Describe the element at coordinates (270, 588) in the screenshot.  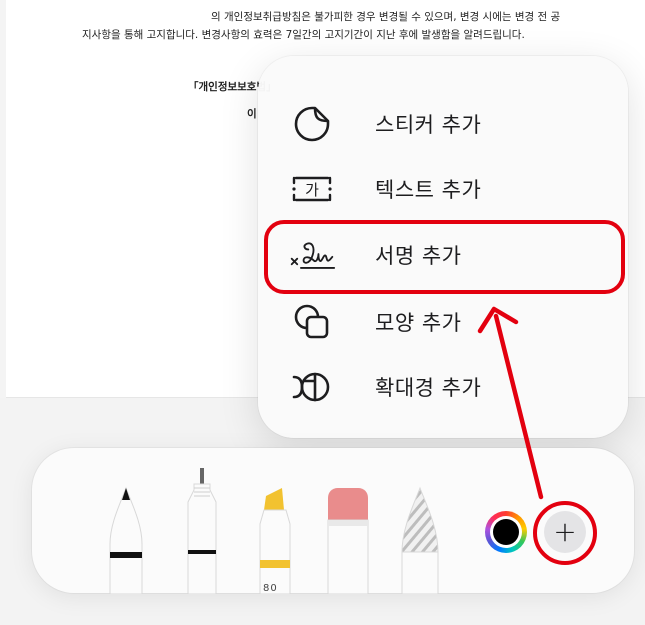
I see `highlighter-width-label: 80` at that location.